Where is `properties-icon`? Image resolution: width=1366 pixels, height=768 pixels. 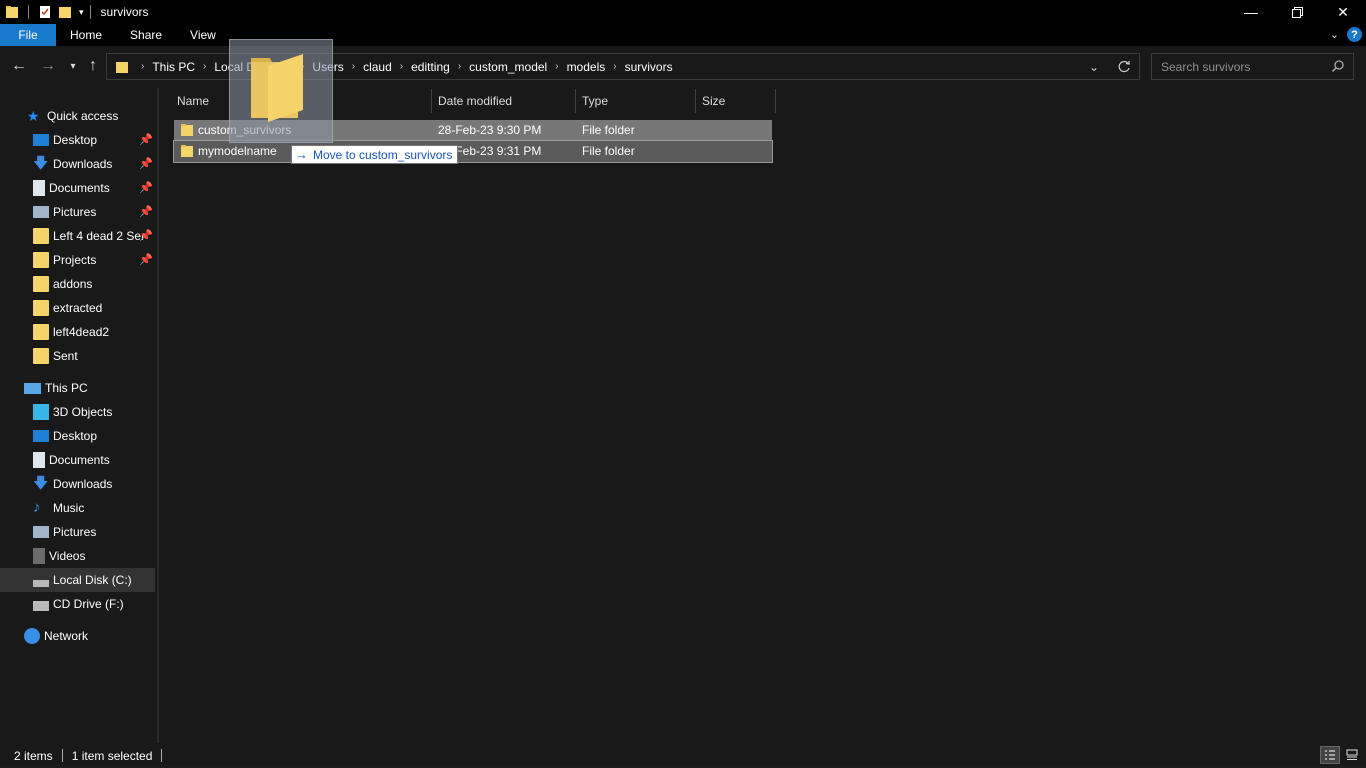 properties-icon is located at coordinates (45, 12).